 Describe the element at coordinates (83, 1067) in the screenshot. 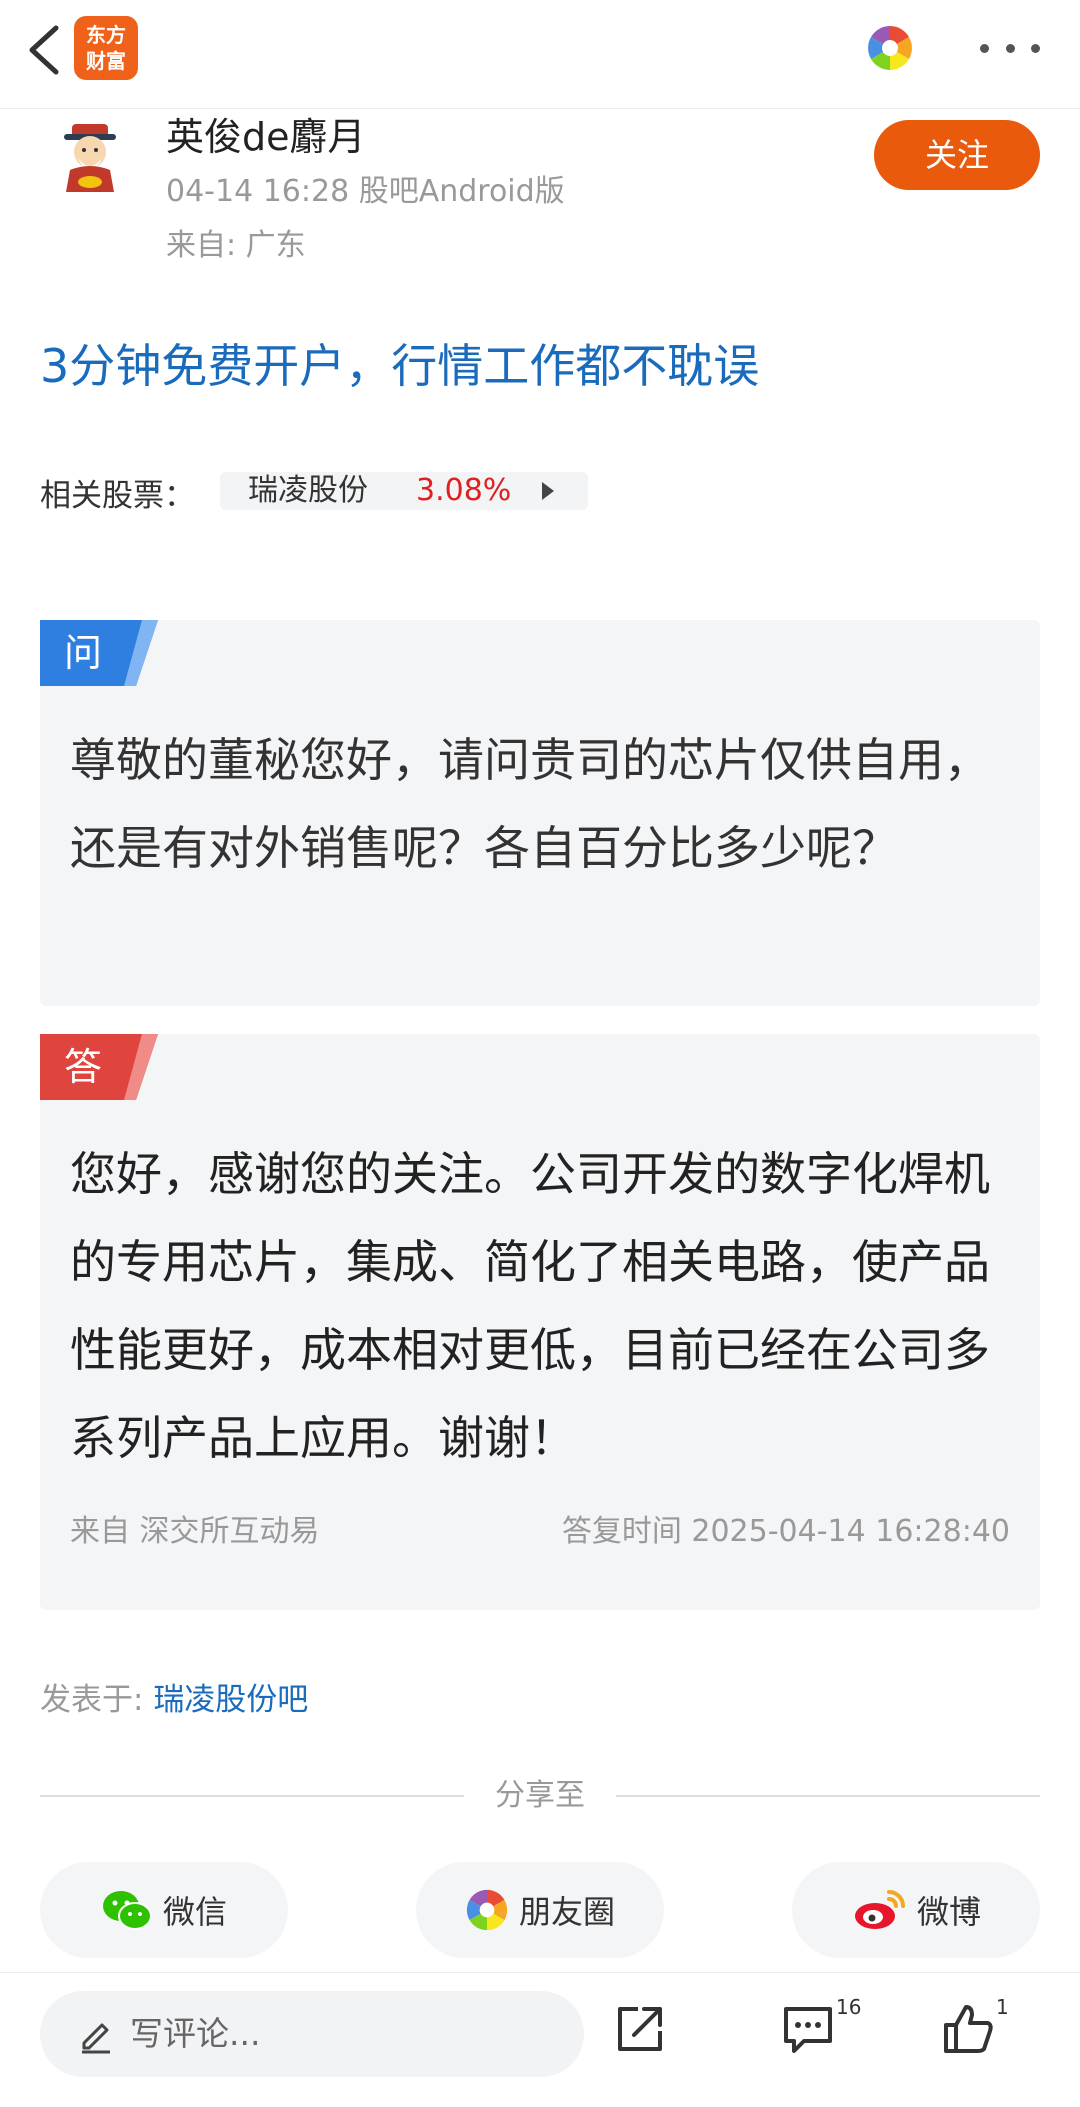

I see `answer-tag-label: 答` at that location.